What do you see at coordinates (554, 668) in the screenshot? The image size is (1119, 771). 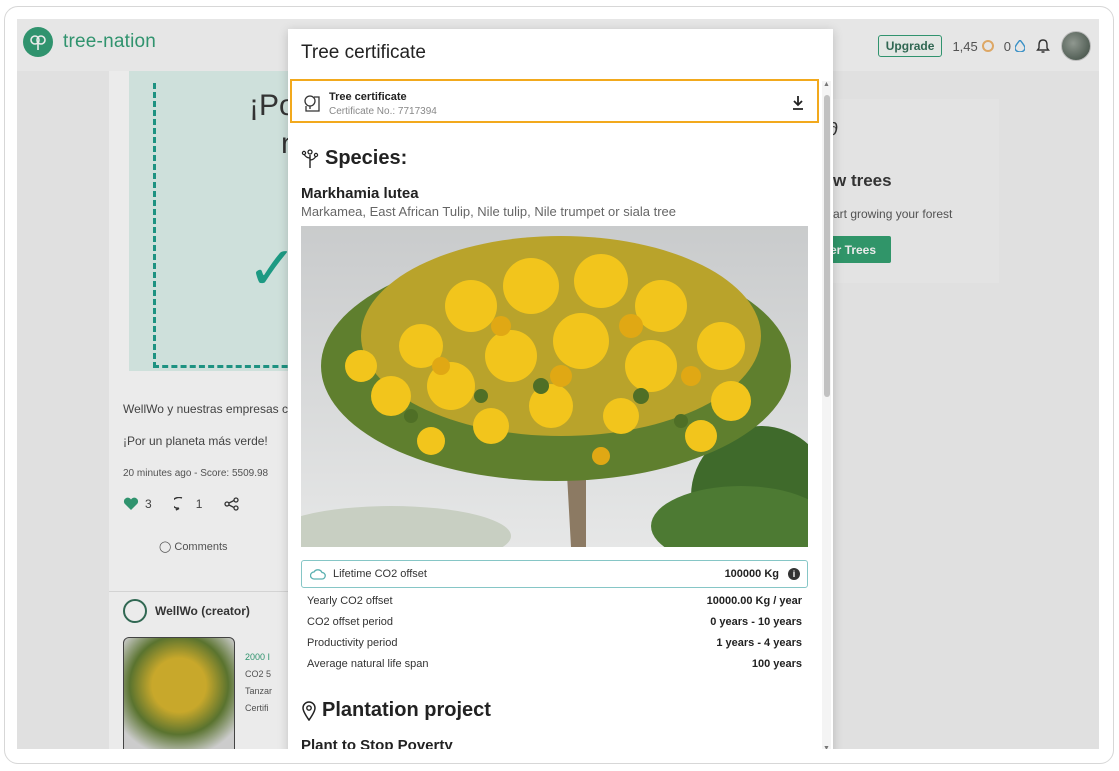 I see `stat-row-life-span: Average natural life span 100 years` at bounding box center [554, 668].